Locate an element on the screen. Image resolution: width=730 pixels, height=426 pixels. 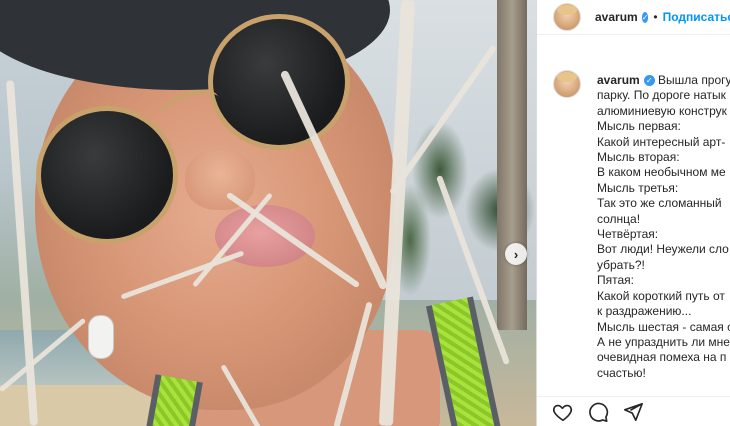
heart-icon is located at coordinates (562, 412).